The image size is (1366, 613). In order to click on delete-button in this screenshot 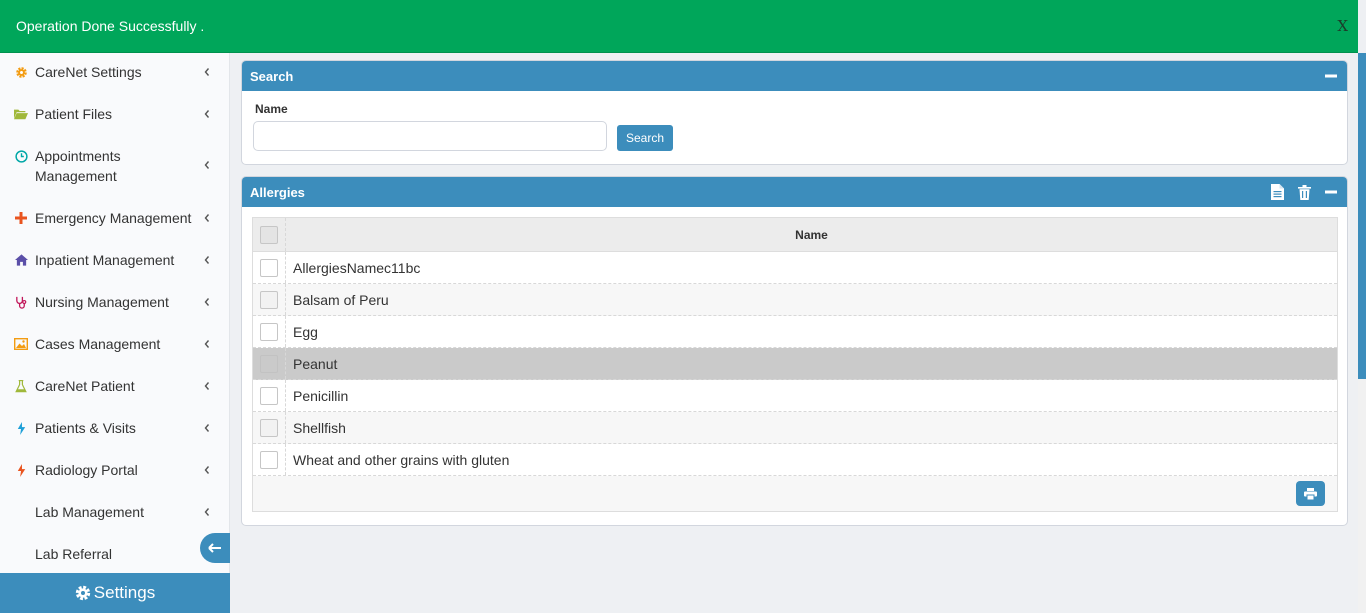, I will do `click(1304, 192)`.